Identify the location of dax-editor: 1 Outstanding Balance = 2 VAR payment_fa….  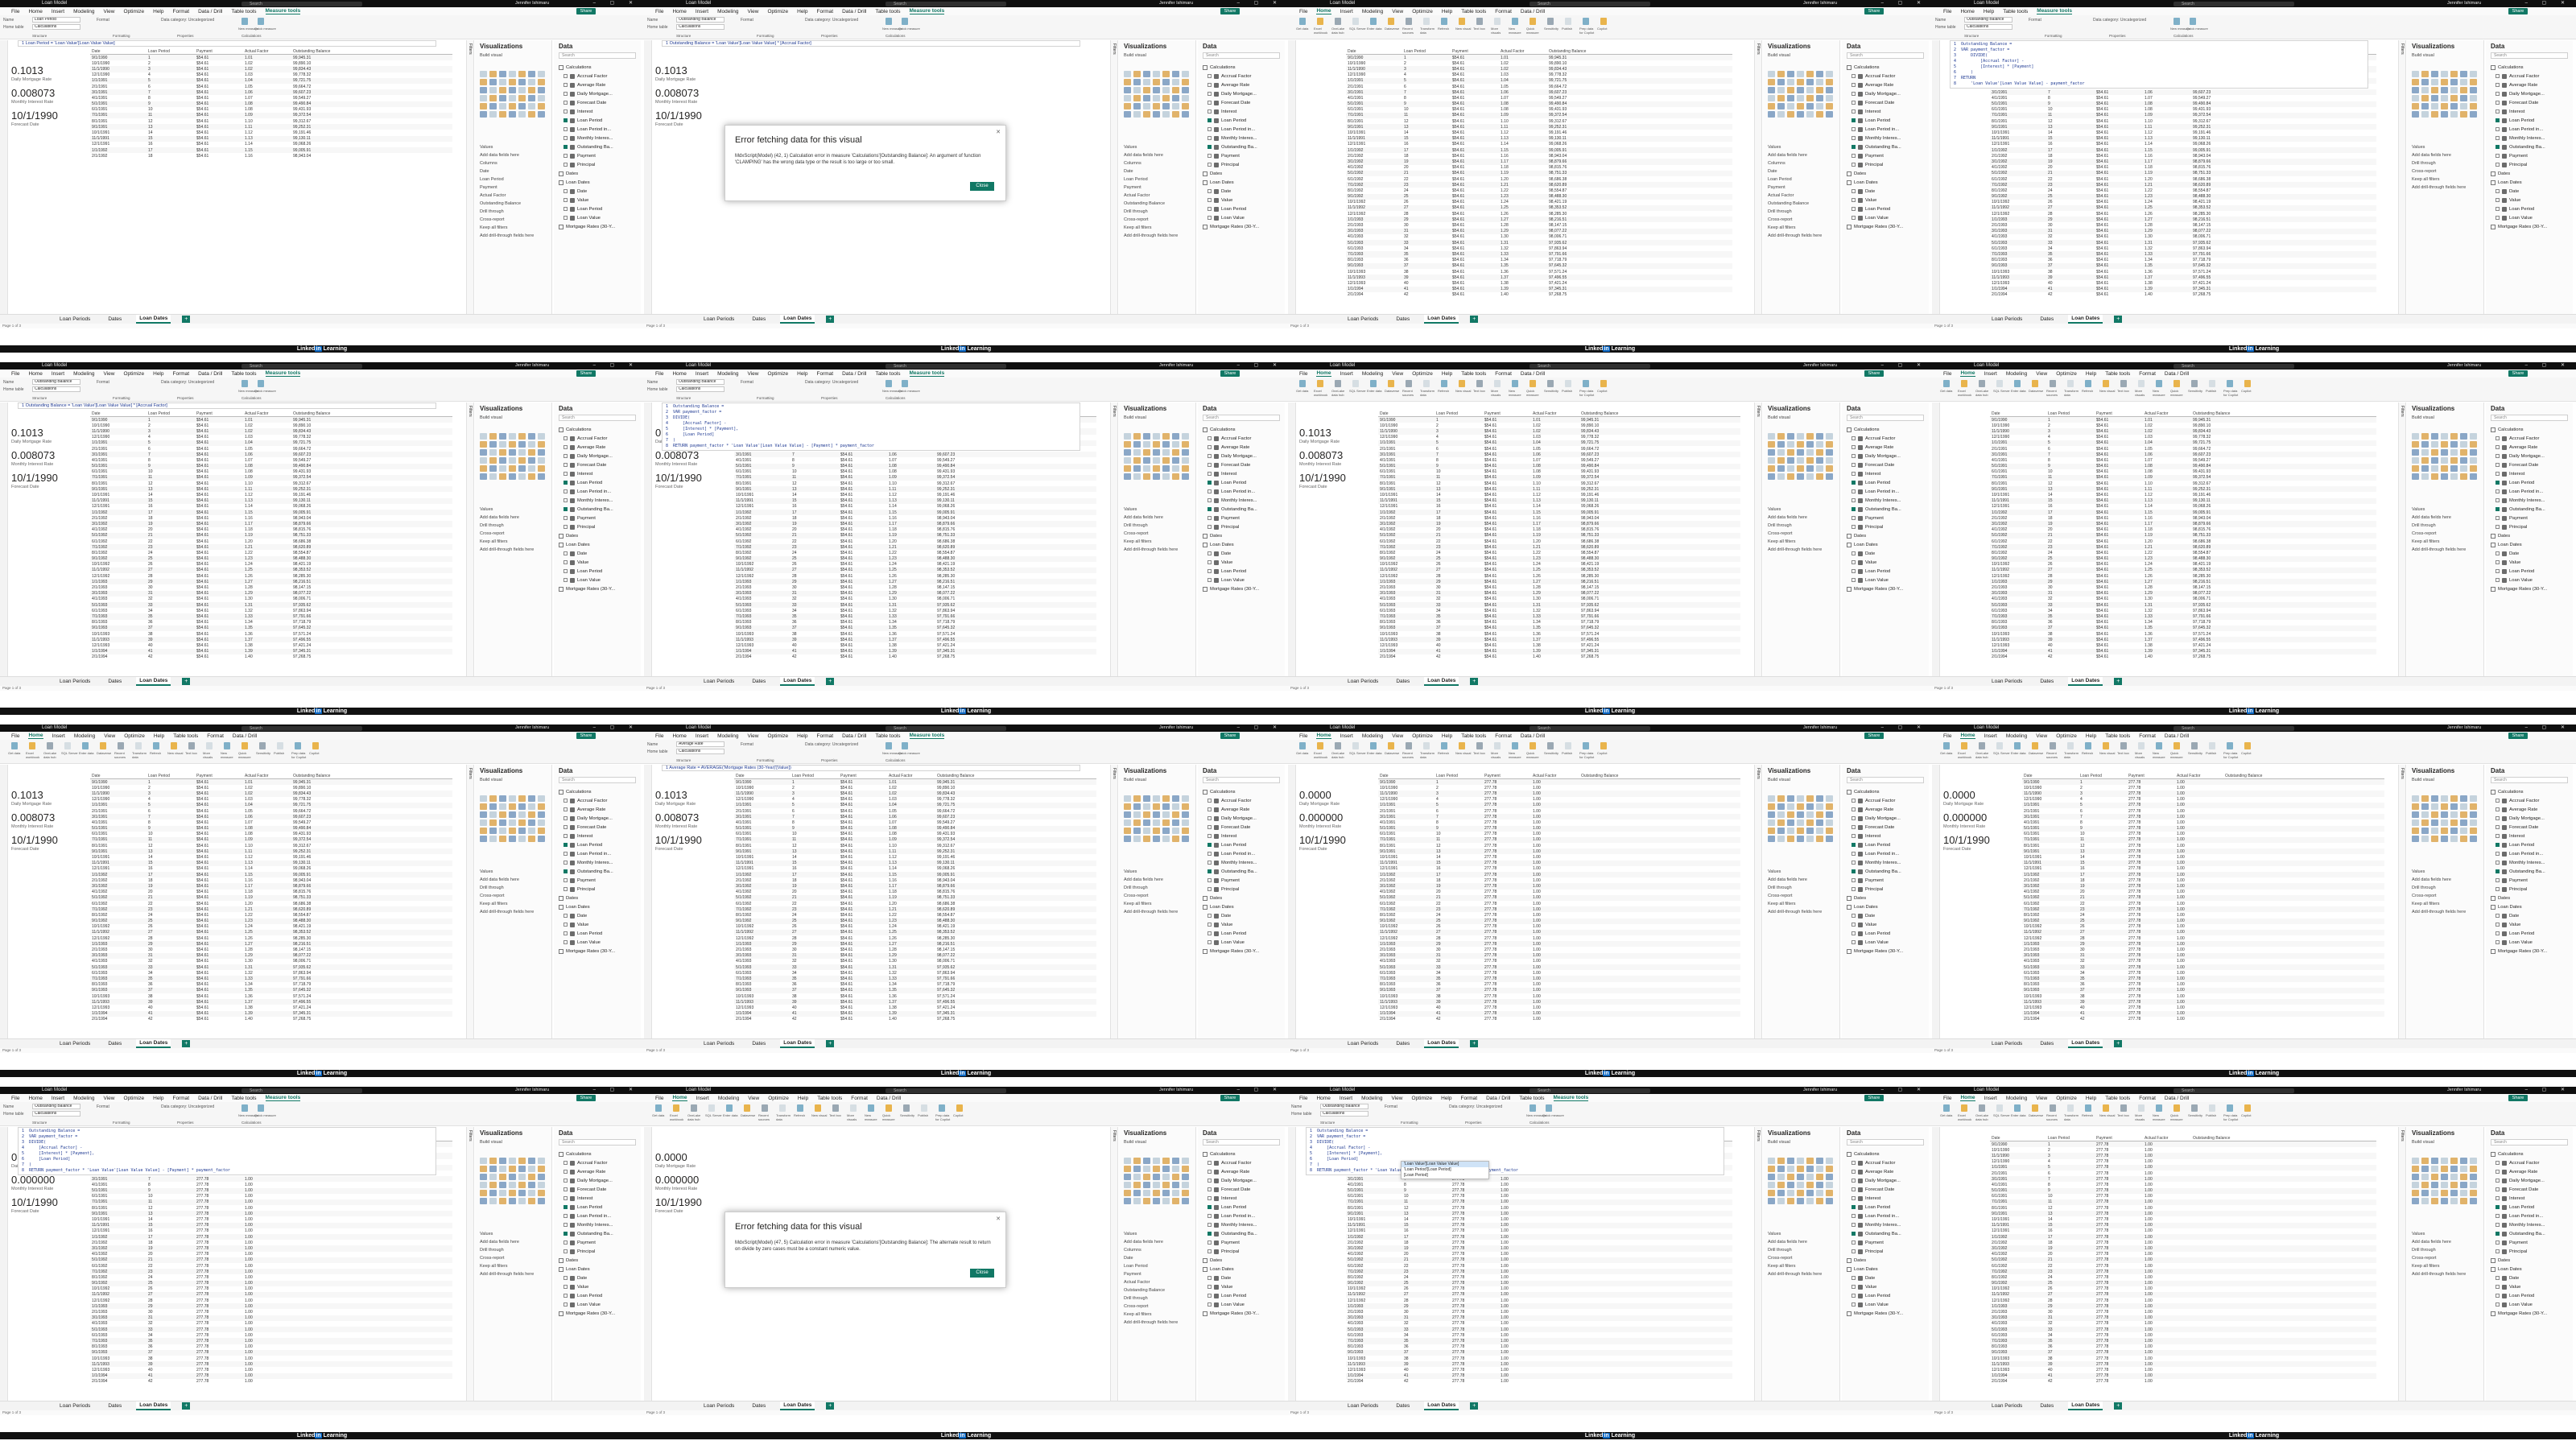
(2159, 64).